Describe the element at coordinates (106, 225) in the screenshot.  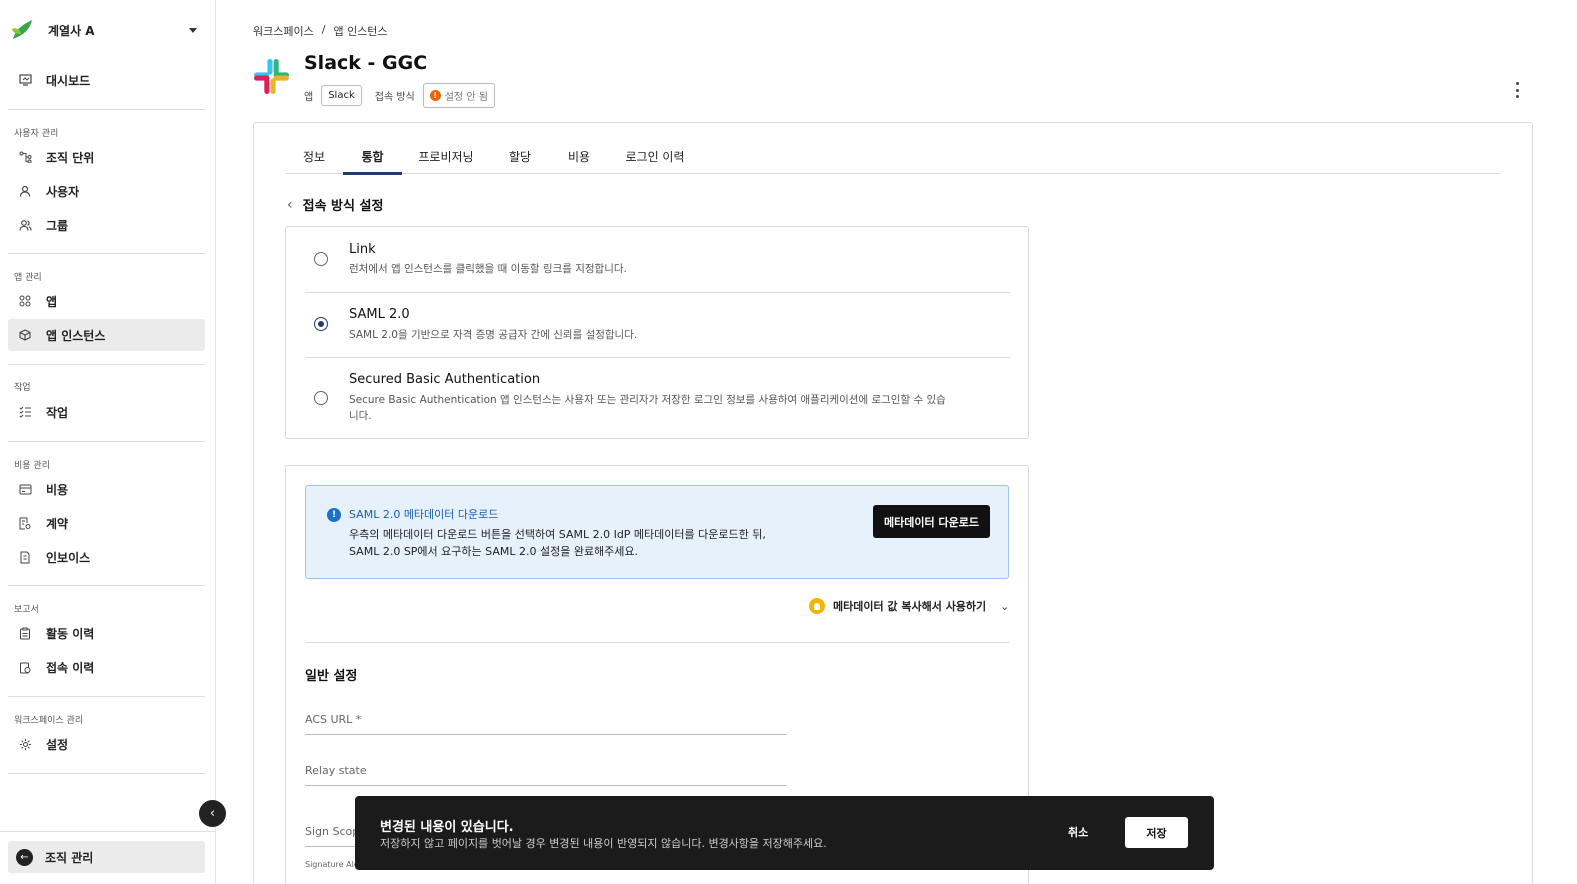
I see `sidebar-item-groups: 그룹` at that location.